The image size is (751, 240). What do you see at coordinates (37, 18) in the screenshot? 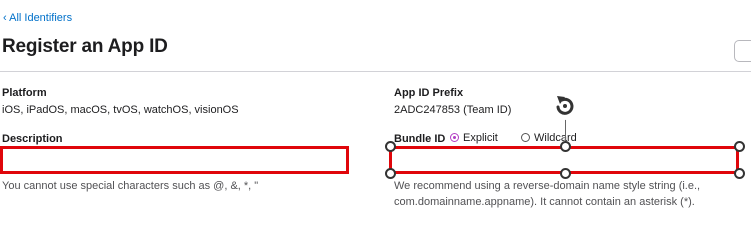
I see `back-to-all-identifiers-link: ‹ All Identifiers` at bounding box center [37, 18].